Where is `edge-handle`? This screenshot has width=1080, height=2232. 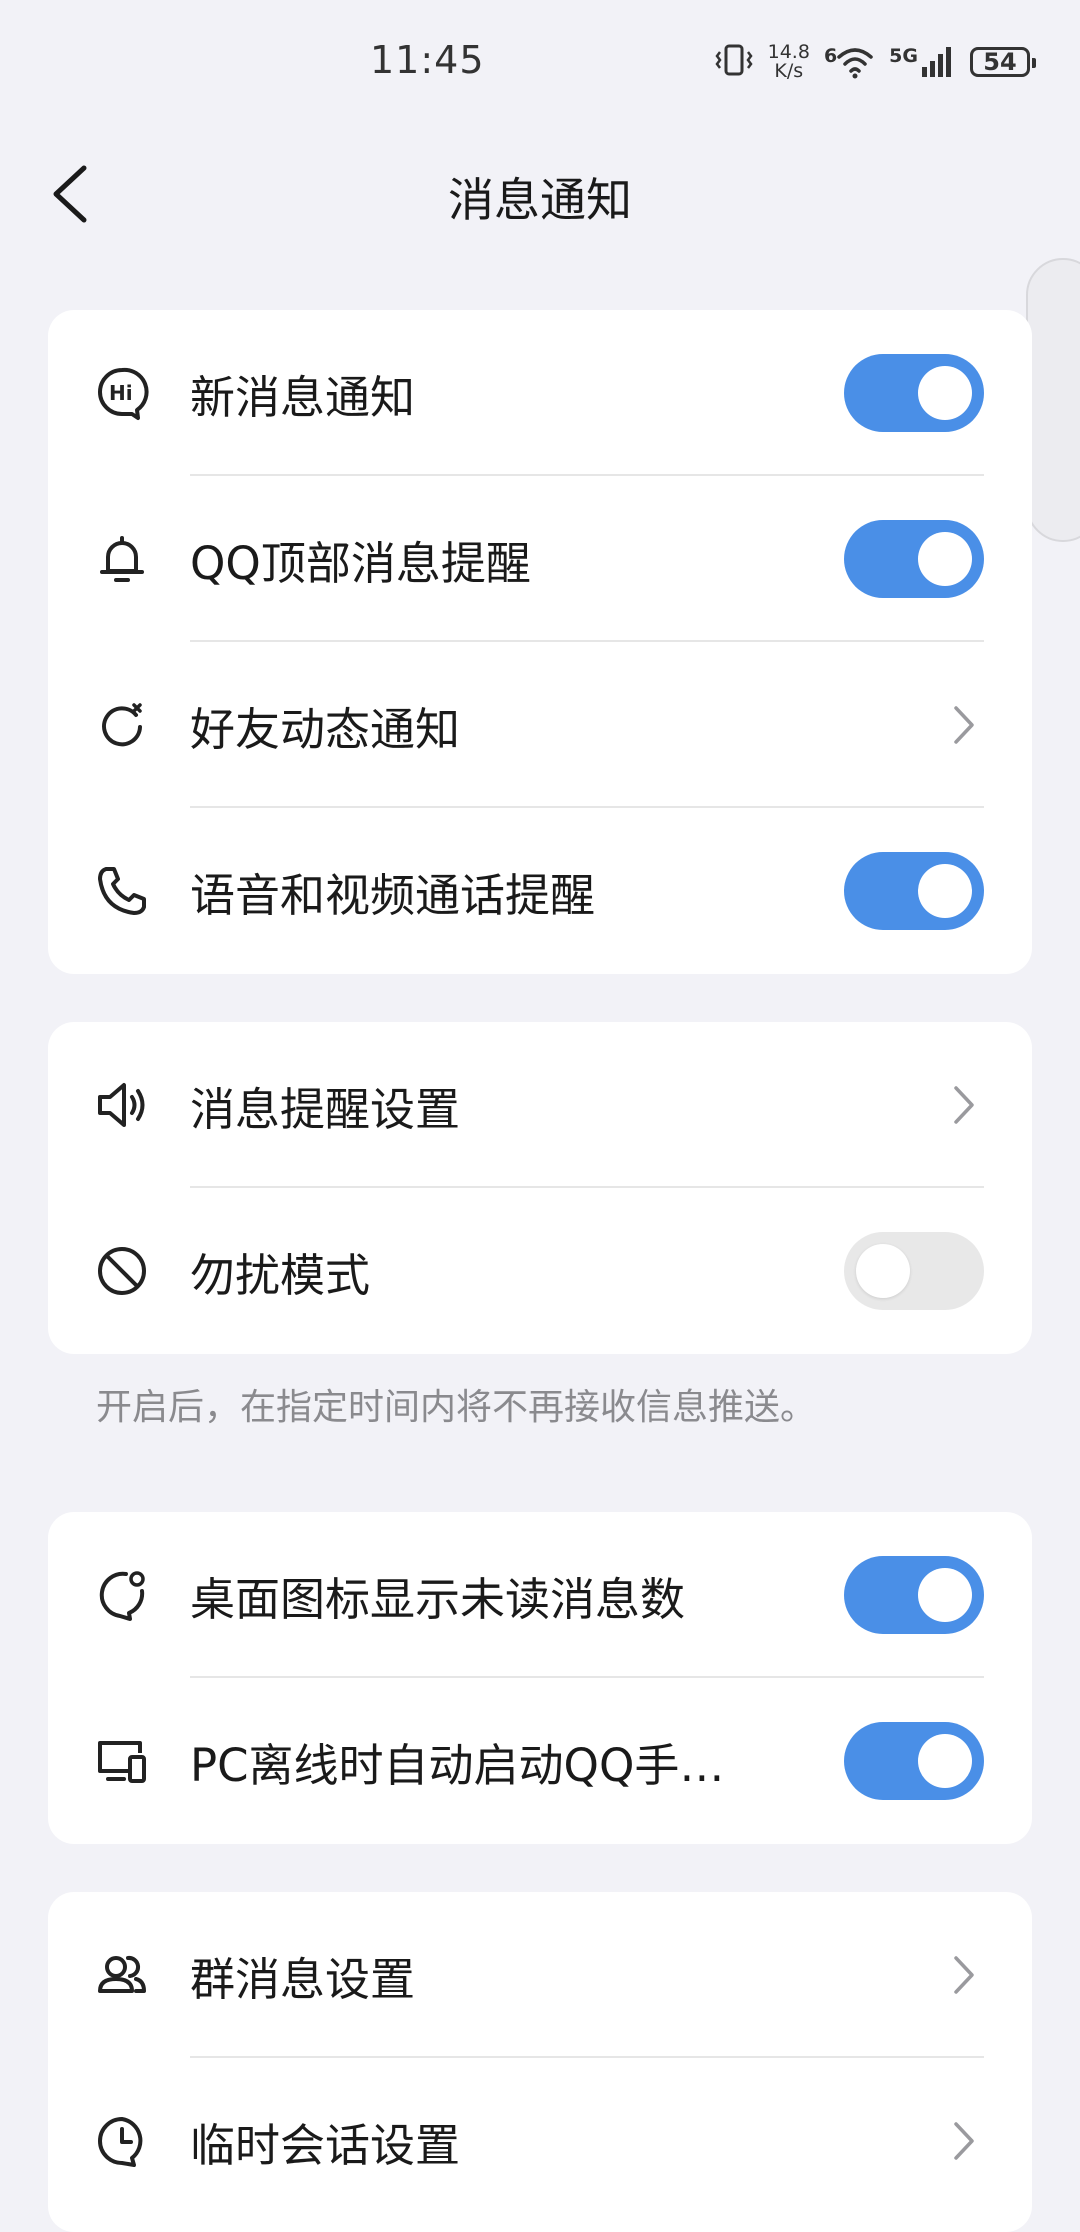
edge-handle is located at coordinates (1053, 400).